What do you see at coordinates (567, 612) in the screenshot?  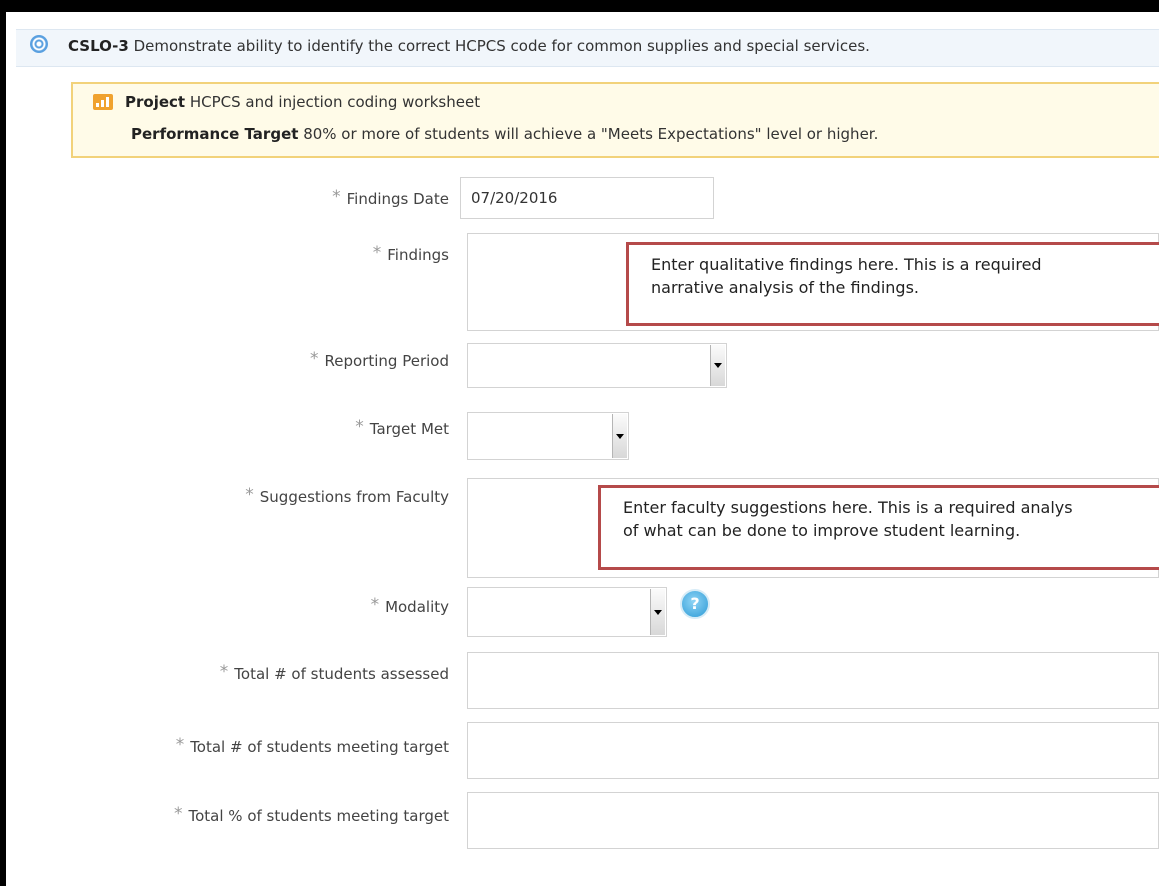 I see `modality-select` at bounding box center [567, 612].